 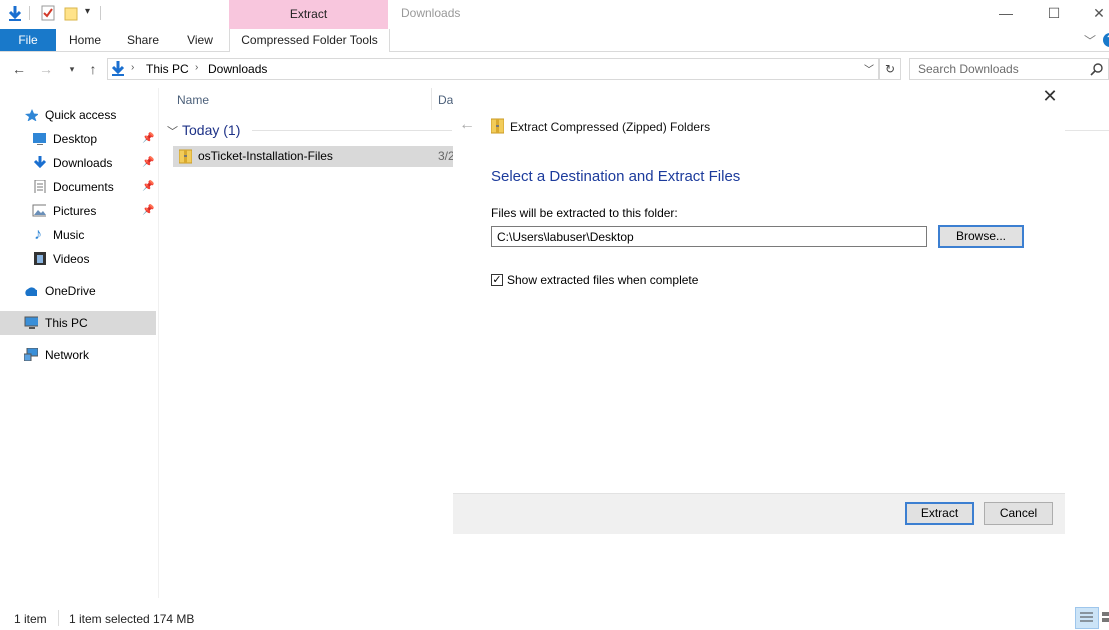 I want to click on group-divider, so click(x=352, y=130).